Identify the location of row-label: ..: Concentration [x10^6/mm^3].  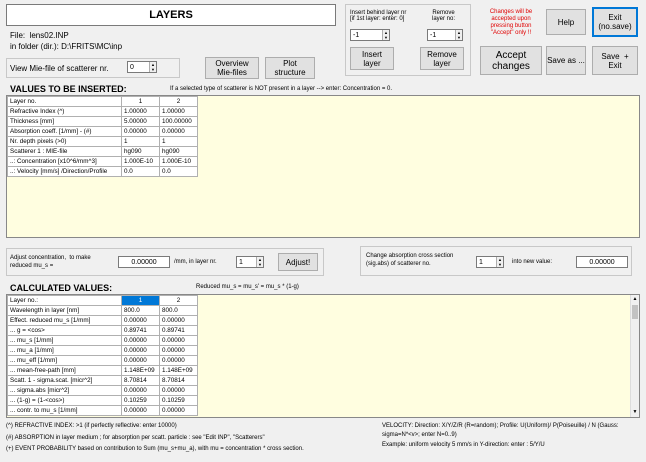
(64, 161).